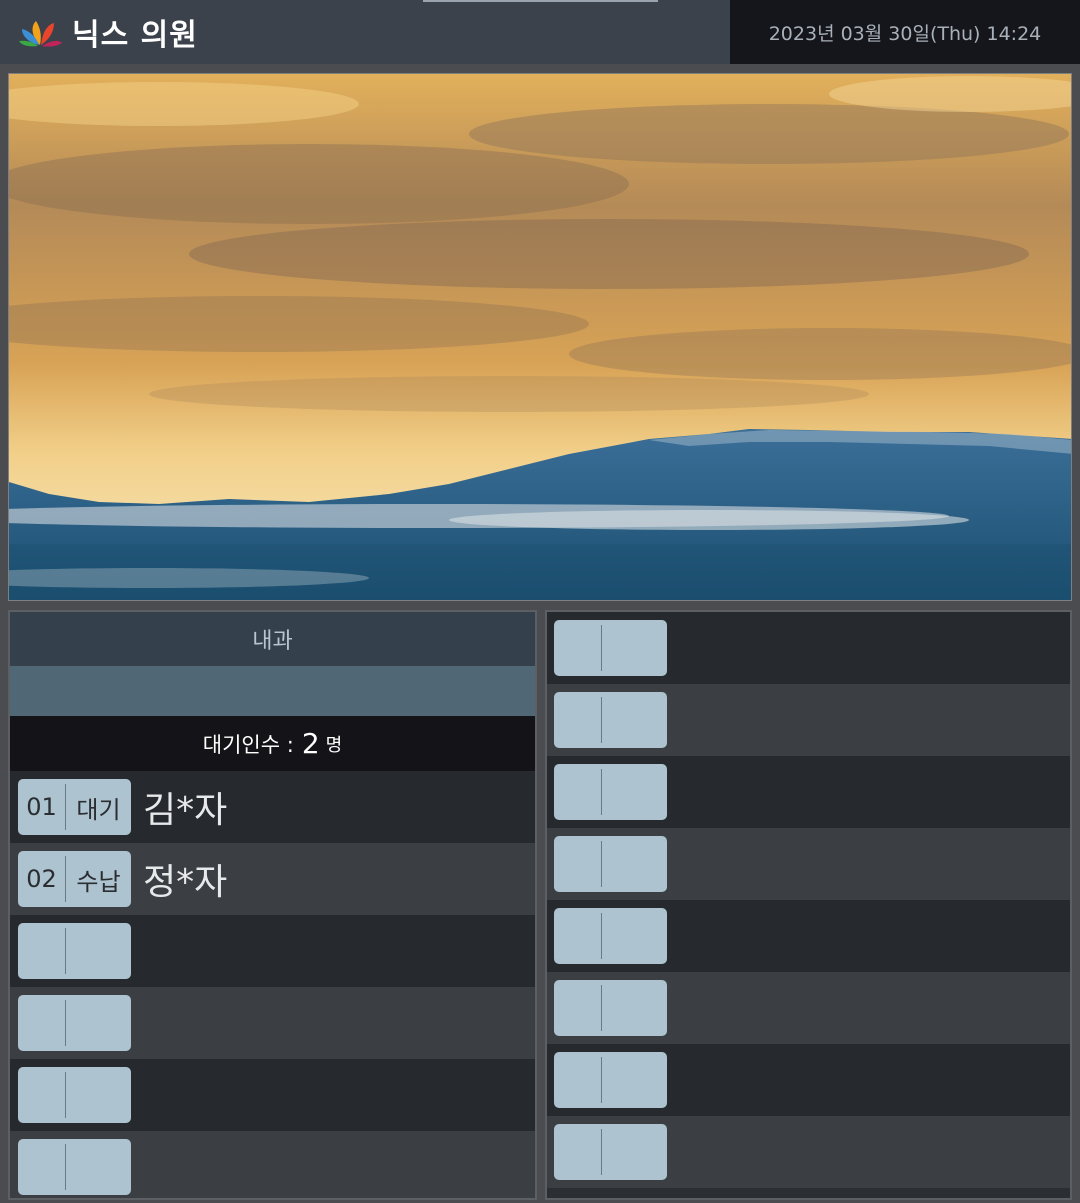 Image resolution: width=1080 pixels, height=1203 pixels. Describe the element at coordinates (98, 809) in the screenshot. I see `queue-status: 대기` at that location.